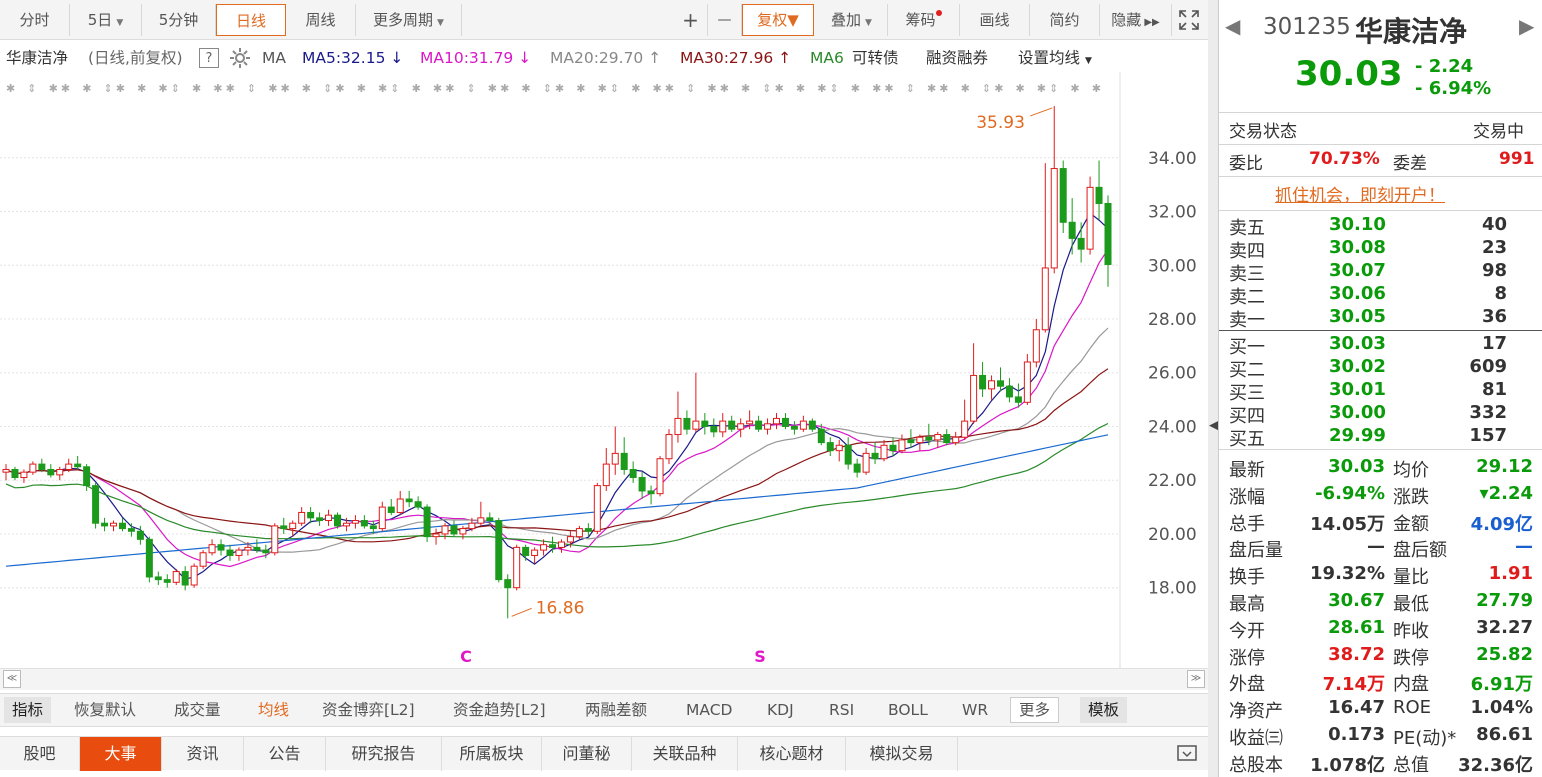  Describe the element at coordinates (1356, 627) in the screenshot. I see `stat-value: 28.61` at that location.